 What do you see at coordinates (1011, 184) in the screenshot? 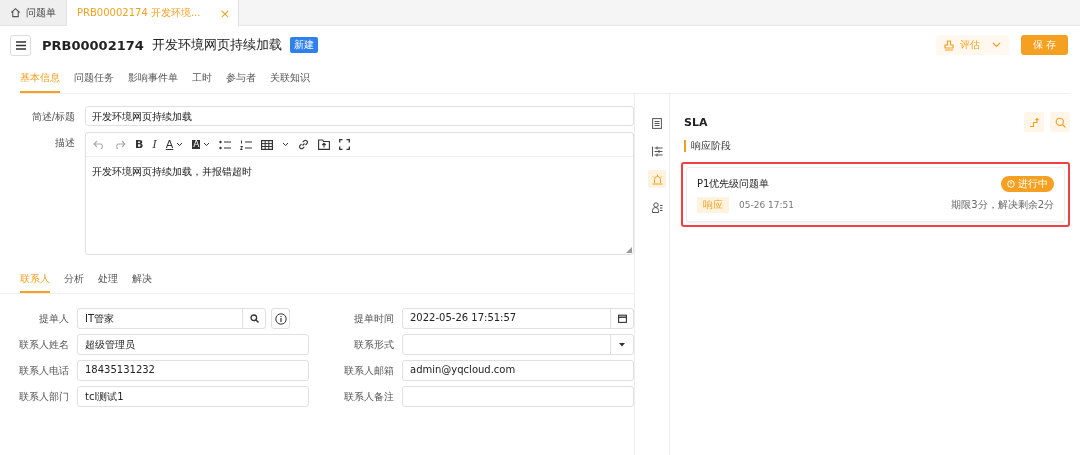
I see `clock-icon` at bounding box center [1011, 184].